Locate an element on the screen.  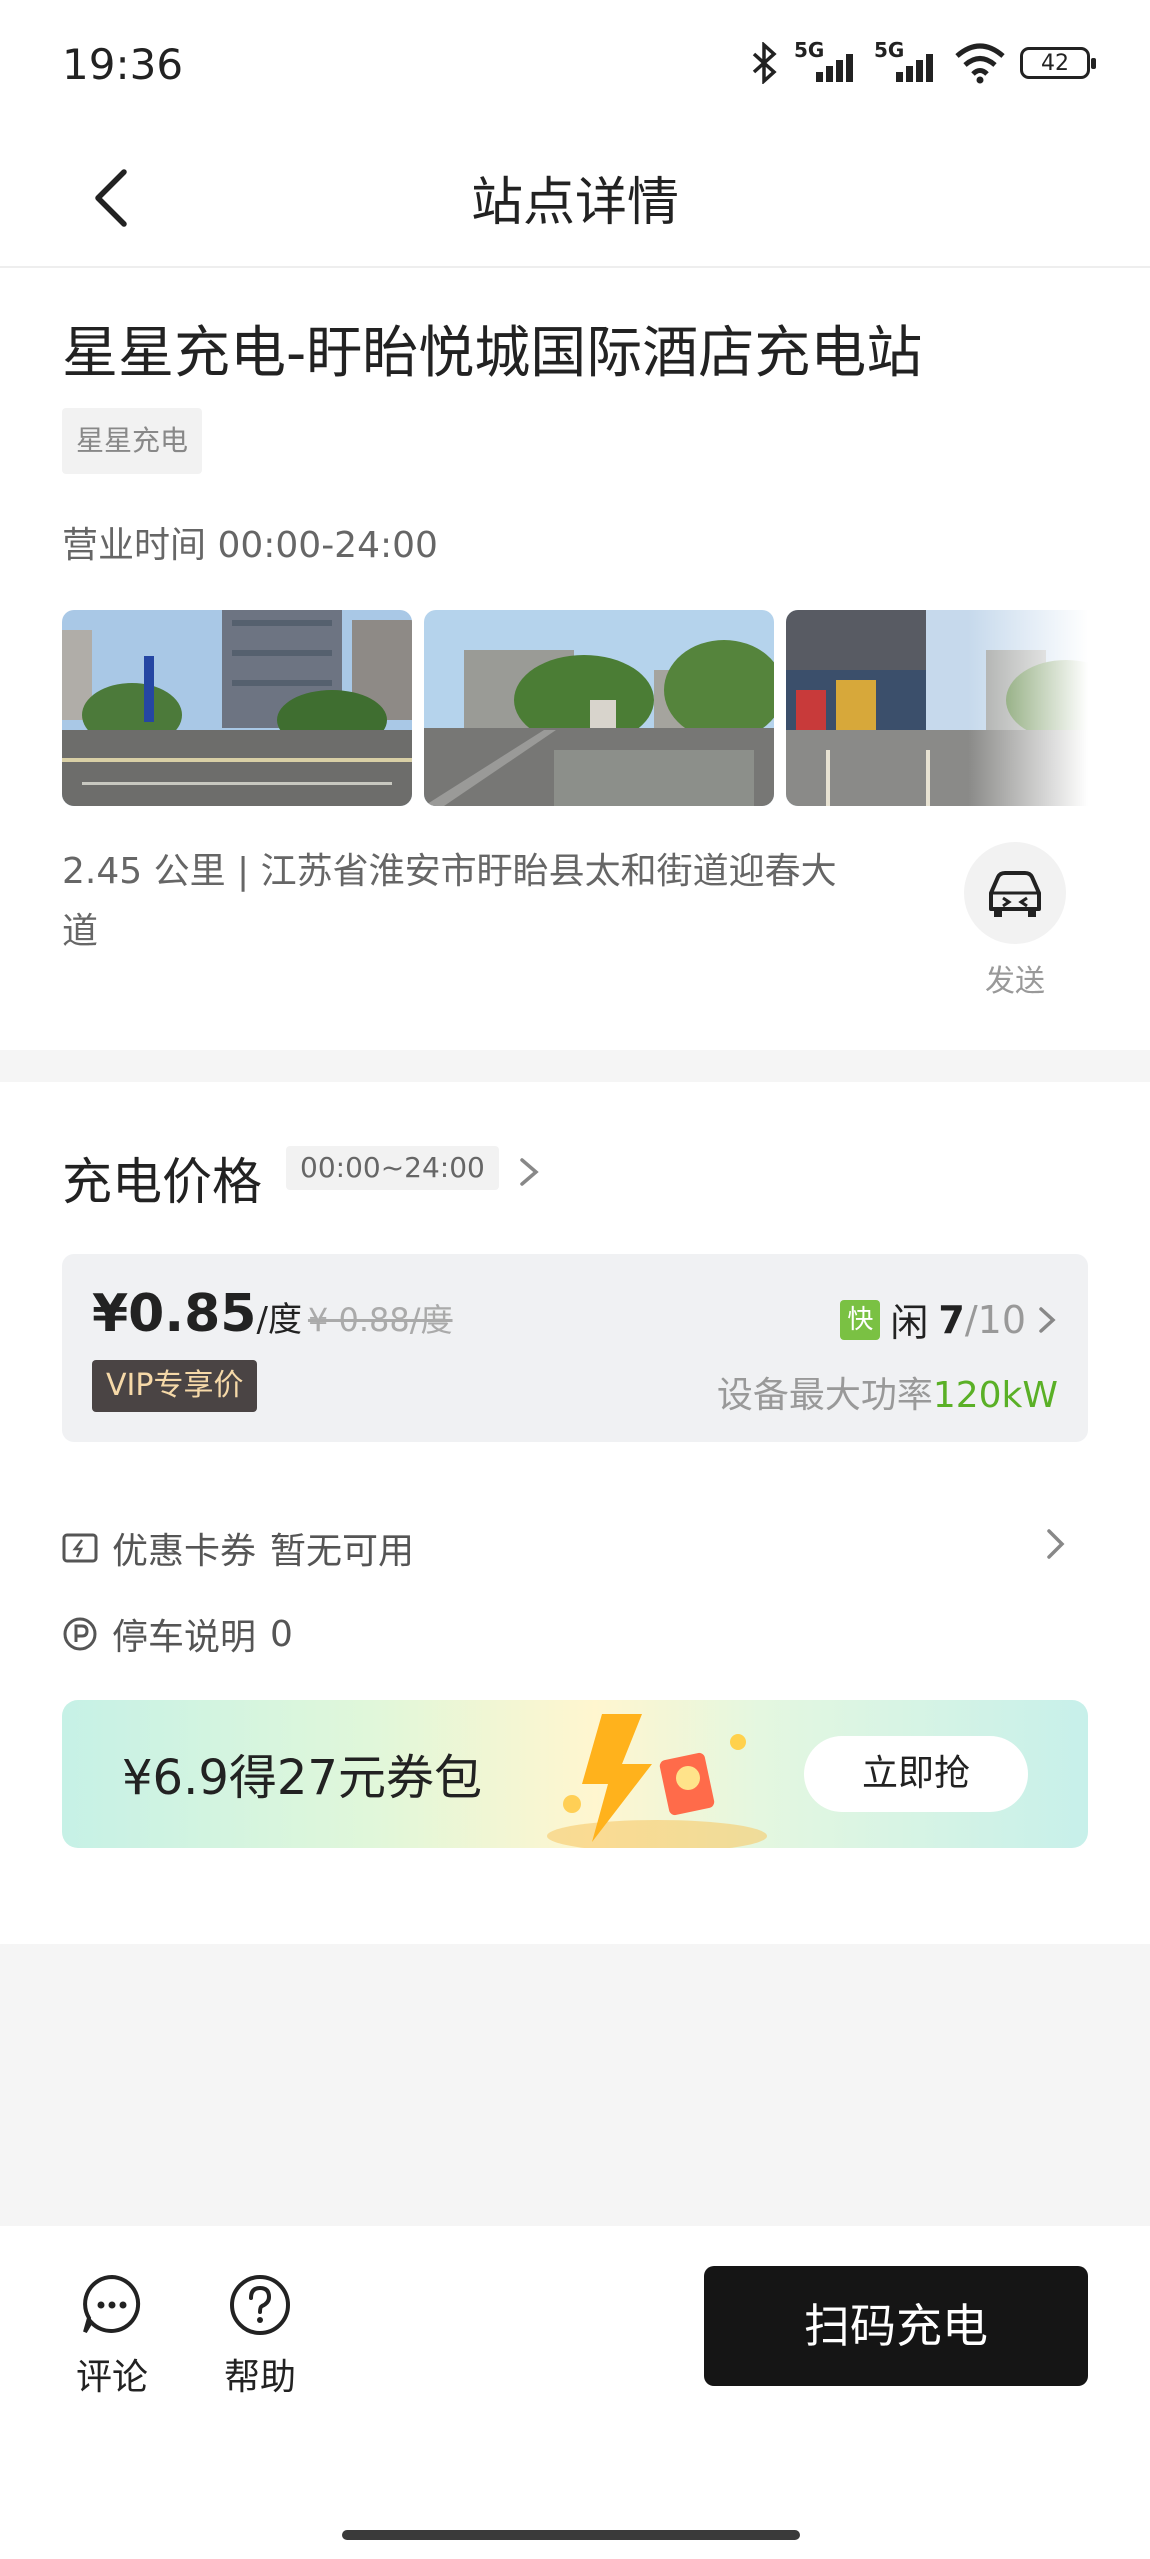
idle-label: 闲 is located at coordinates (909, 1323).